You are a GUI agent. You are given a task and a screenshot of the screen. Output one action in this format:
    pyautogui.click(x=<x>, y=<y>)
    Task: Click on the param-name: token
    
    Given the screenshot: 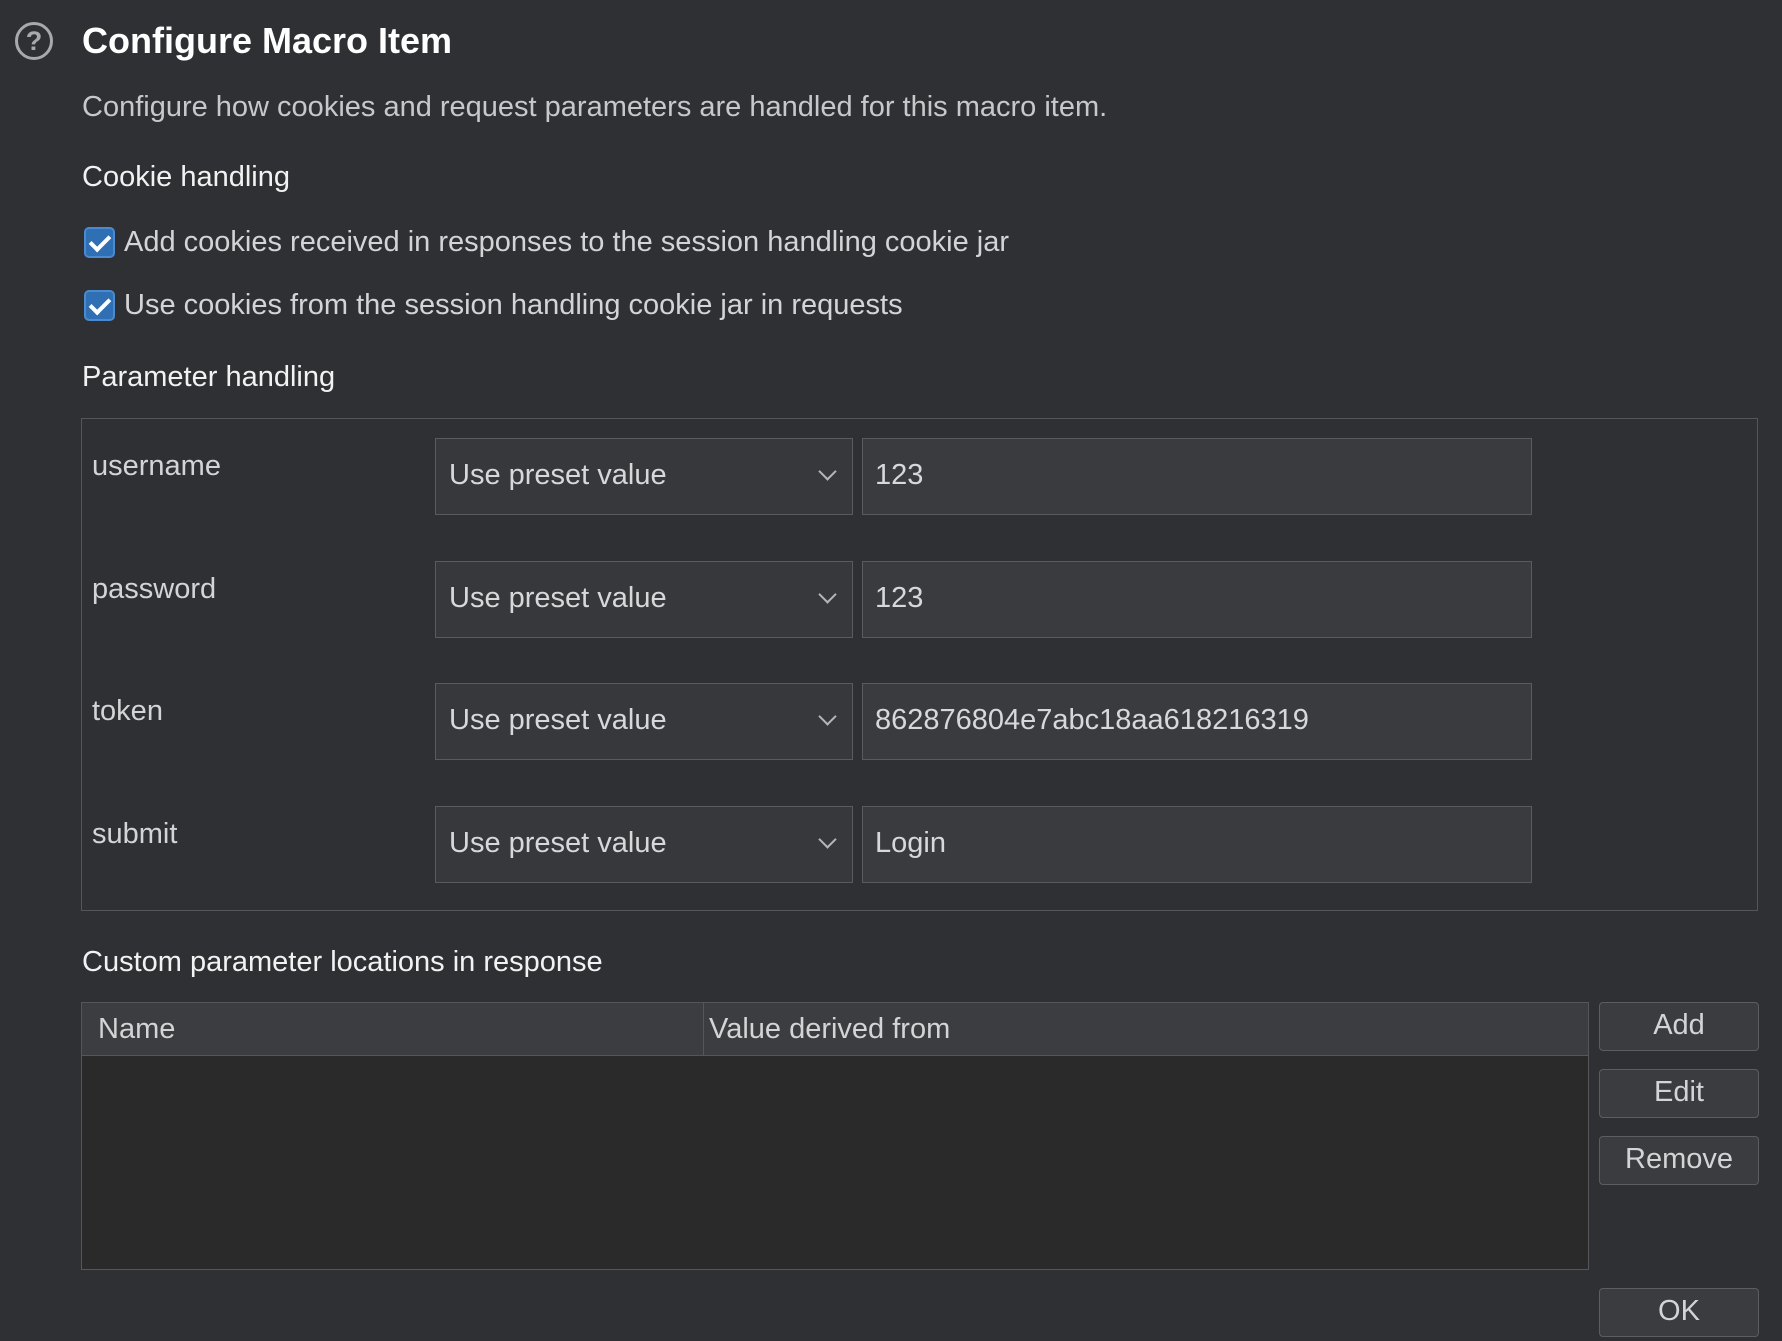 What is the action you would take?
    pyautogui.click(x=127, y=711)
    